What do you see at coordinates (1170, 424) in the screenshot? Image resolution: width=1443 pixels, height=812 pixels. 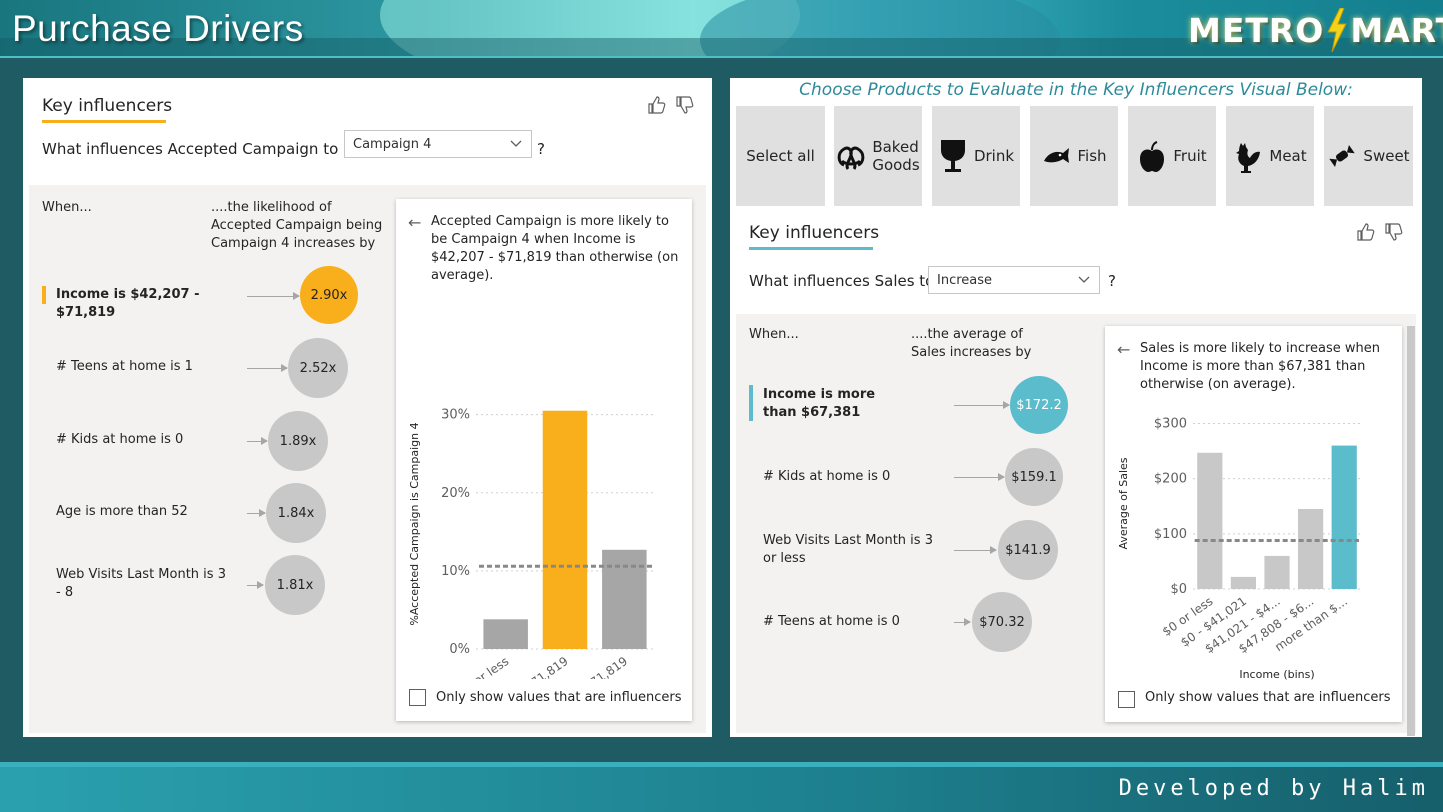 I see `y-tick-label: $300` at bounding box center [1170, 424].